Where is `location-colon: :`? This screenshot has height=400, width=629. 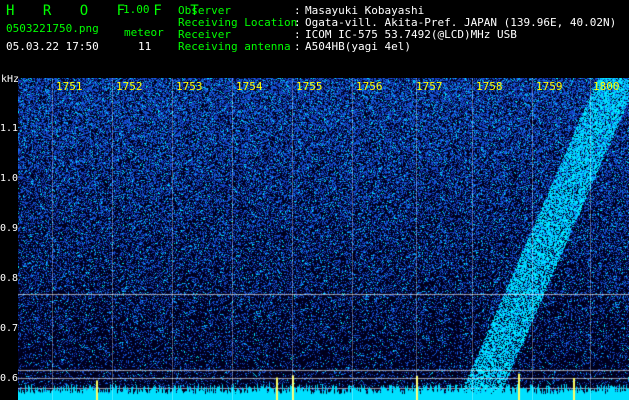 location-colon: : is located at coordinates (297, 22).